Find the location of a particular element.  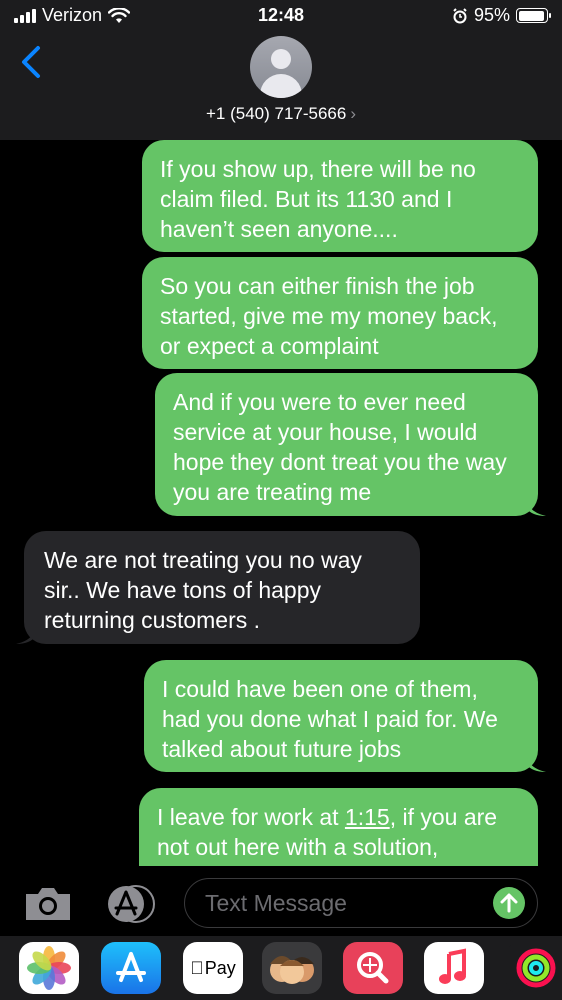

battery-icon is located at coordinates (533, 15).